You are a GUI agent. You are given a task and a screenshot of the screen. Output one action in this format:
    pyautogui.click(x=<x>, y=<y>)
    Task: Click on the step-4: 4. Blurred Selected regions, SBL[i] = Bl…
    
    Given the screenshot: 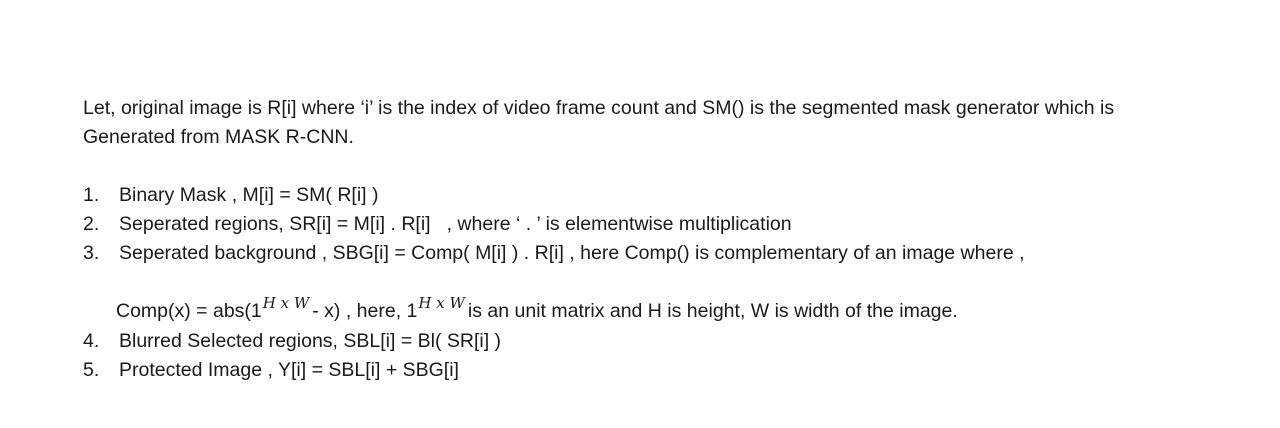 What is the action you would take?
    pyautogui.click(x=678, y=341)
    